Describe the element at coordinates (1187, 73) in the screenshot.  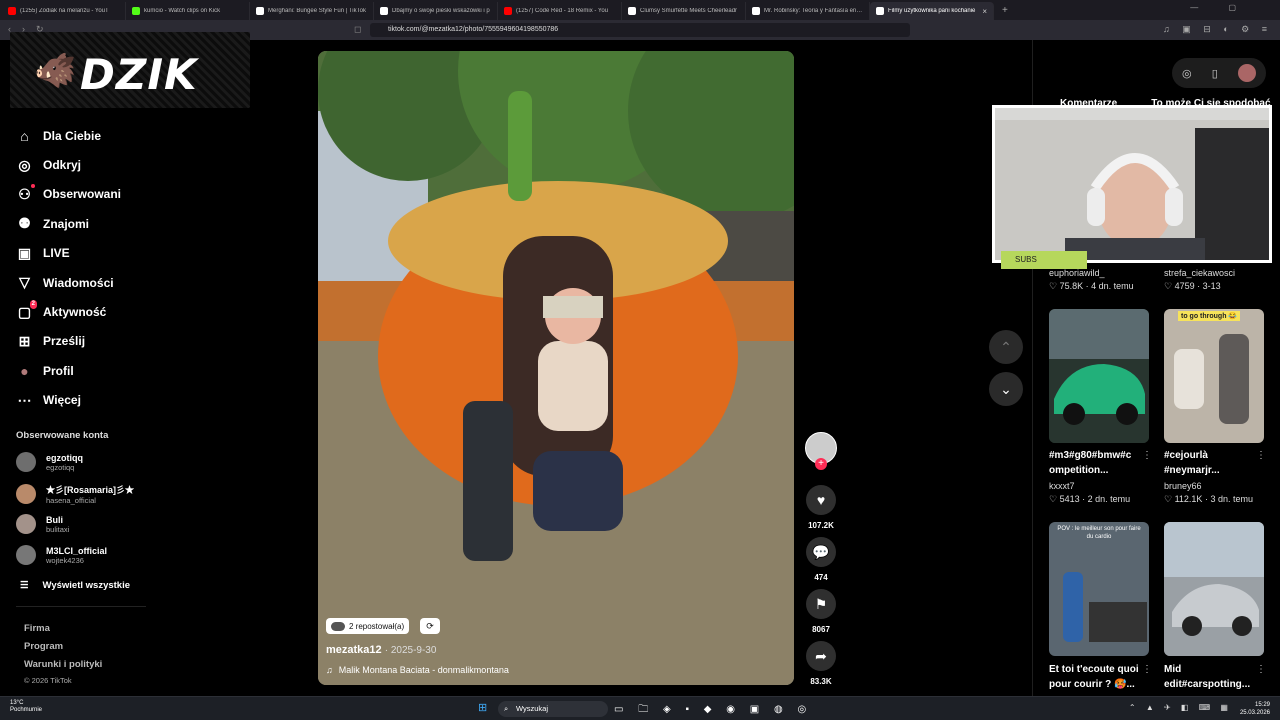
I see `explore-icon: ◎` at that location.